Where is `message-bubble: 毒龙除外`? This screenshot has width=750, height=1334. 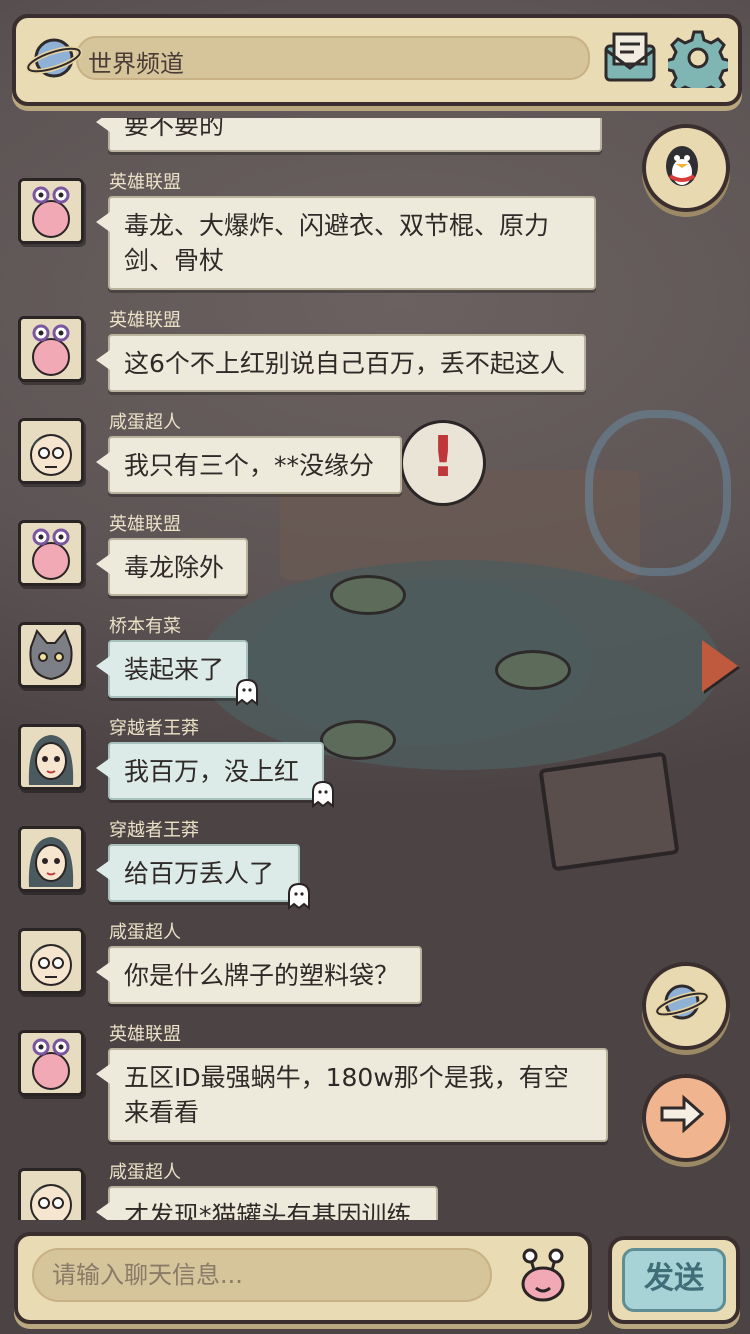 message-bubble: 毒龙除外 is located at coordinates (172, 567).